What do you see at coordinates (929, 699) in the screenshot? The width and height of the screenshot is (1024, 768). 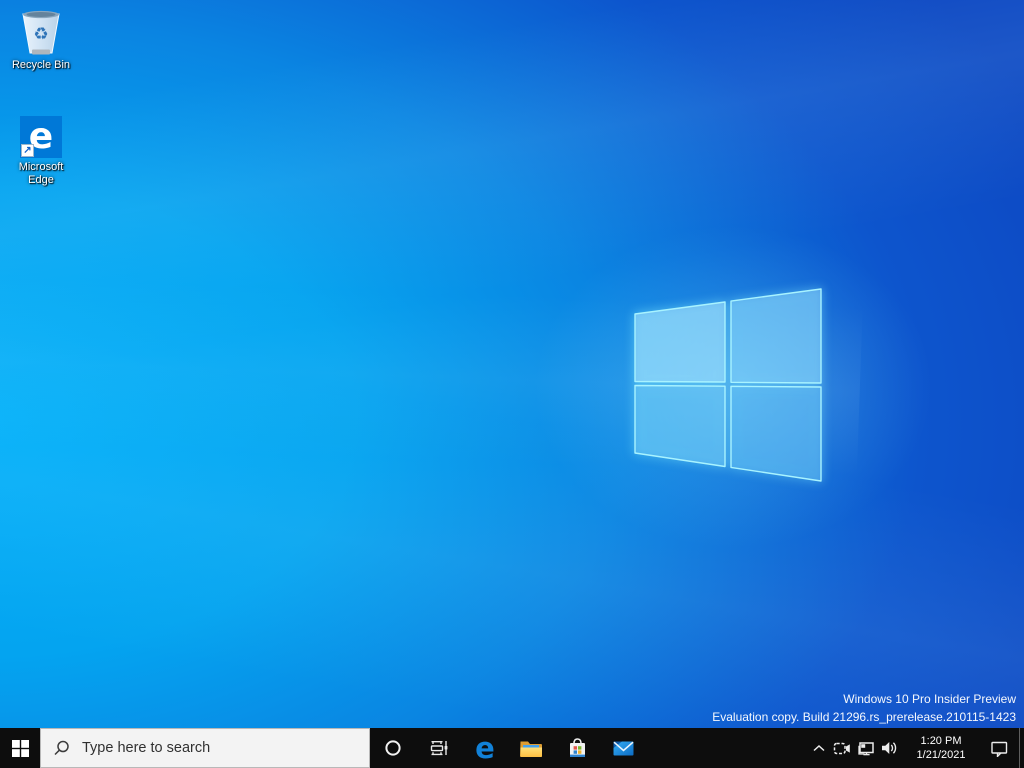 I see `watermark-line-1: Windows 10 Pro Insider Preview` at bounding box center [929, 699].